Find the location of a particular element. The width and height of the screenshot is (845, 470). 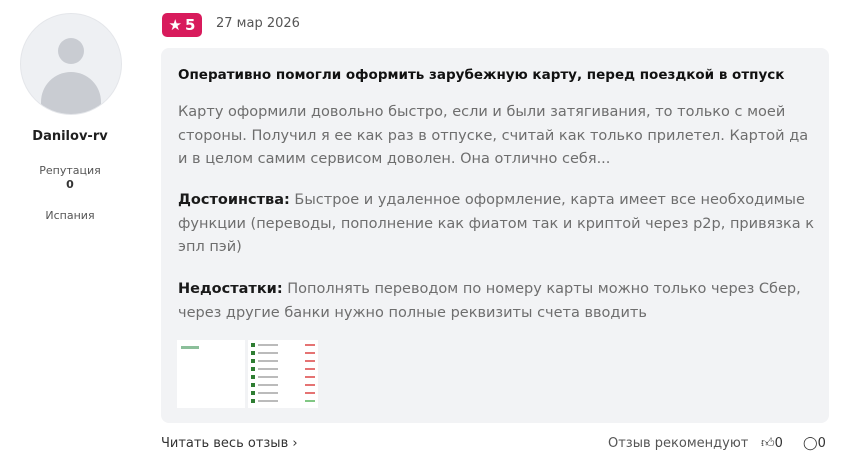

country: Испания is located at coordinates (70, 215).